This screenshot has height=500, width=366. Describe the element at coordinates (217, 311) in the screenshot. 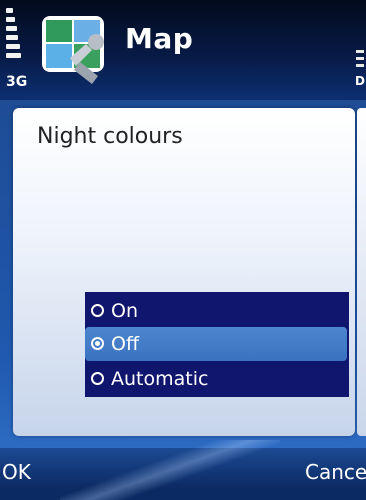

I see `option-on: On` at that location.